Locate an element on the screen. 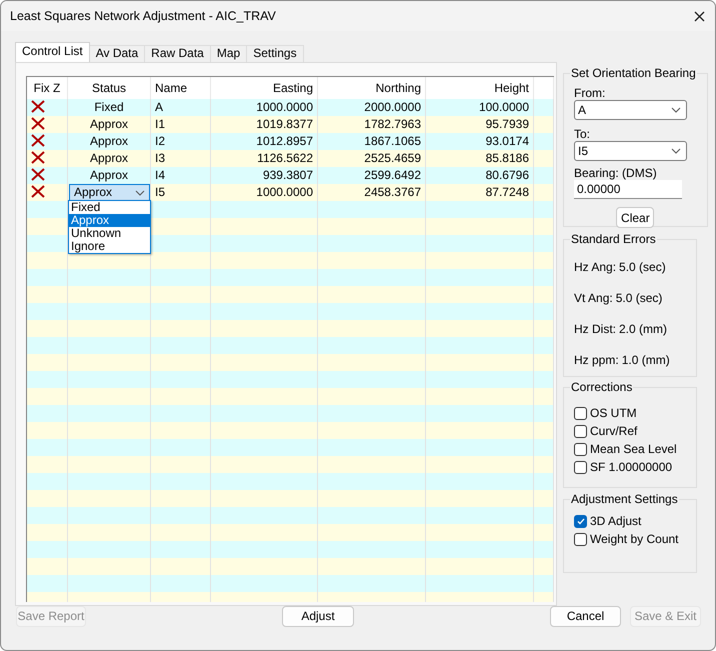 The width and height of the screenshot is (716, 651). checkbox-label: SF 1.00000000 is located at coordinates (631, 467).